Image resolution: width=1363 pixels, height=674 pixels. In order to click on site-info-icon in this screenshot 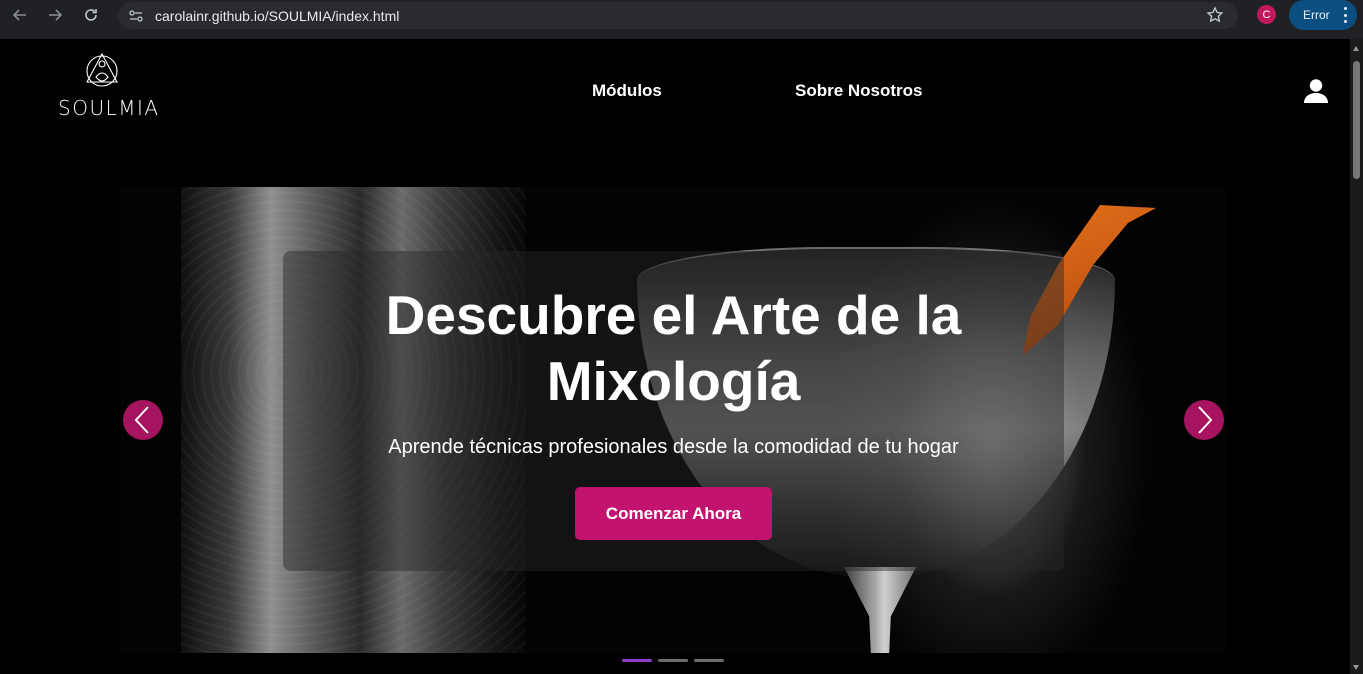, I will do `click(136, 16)`.